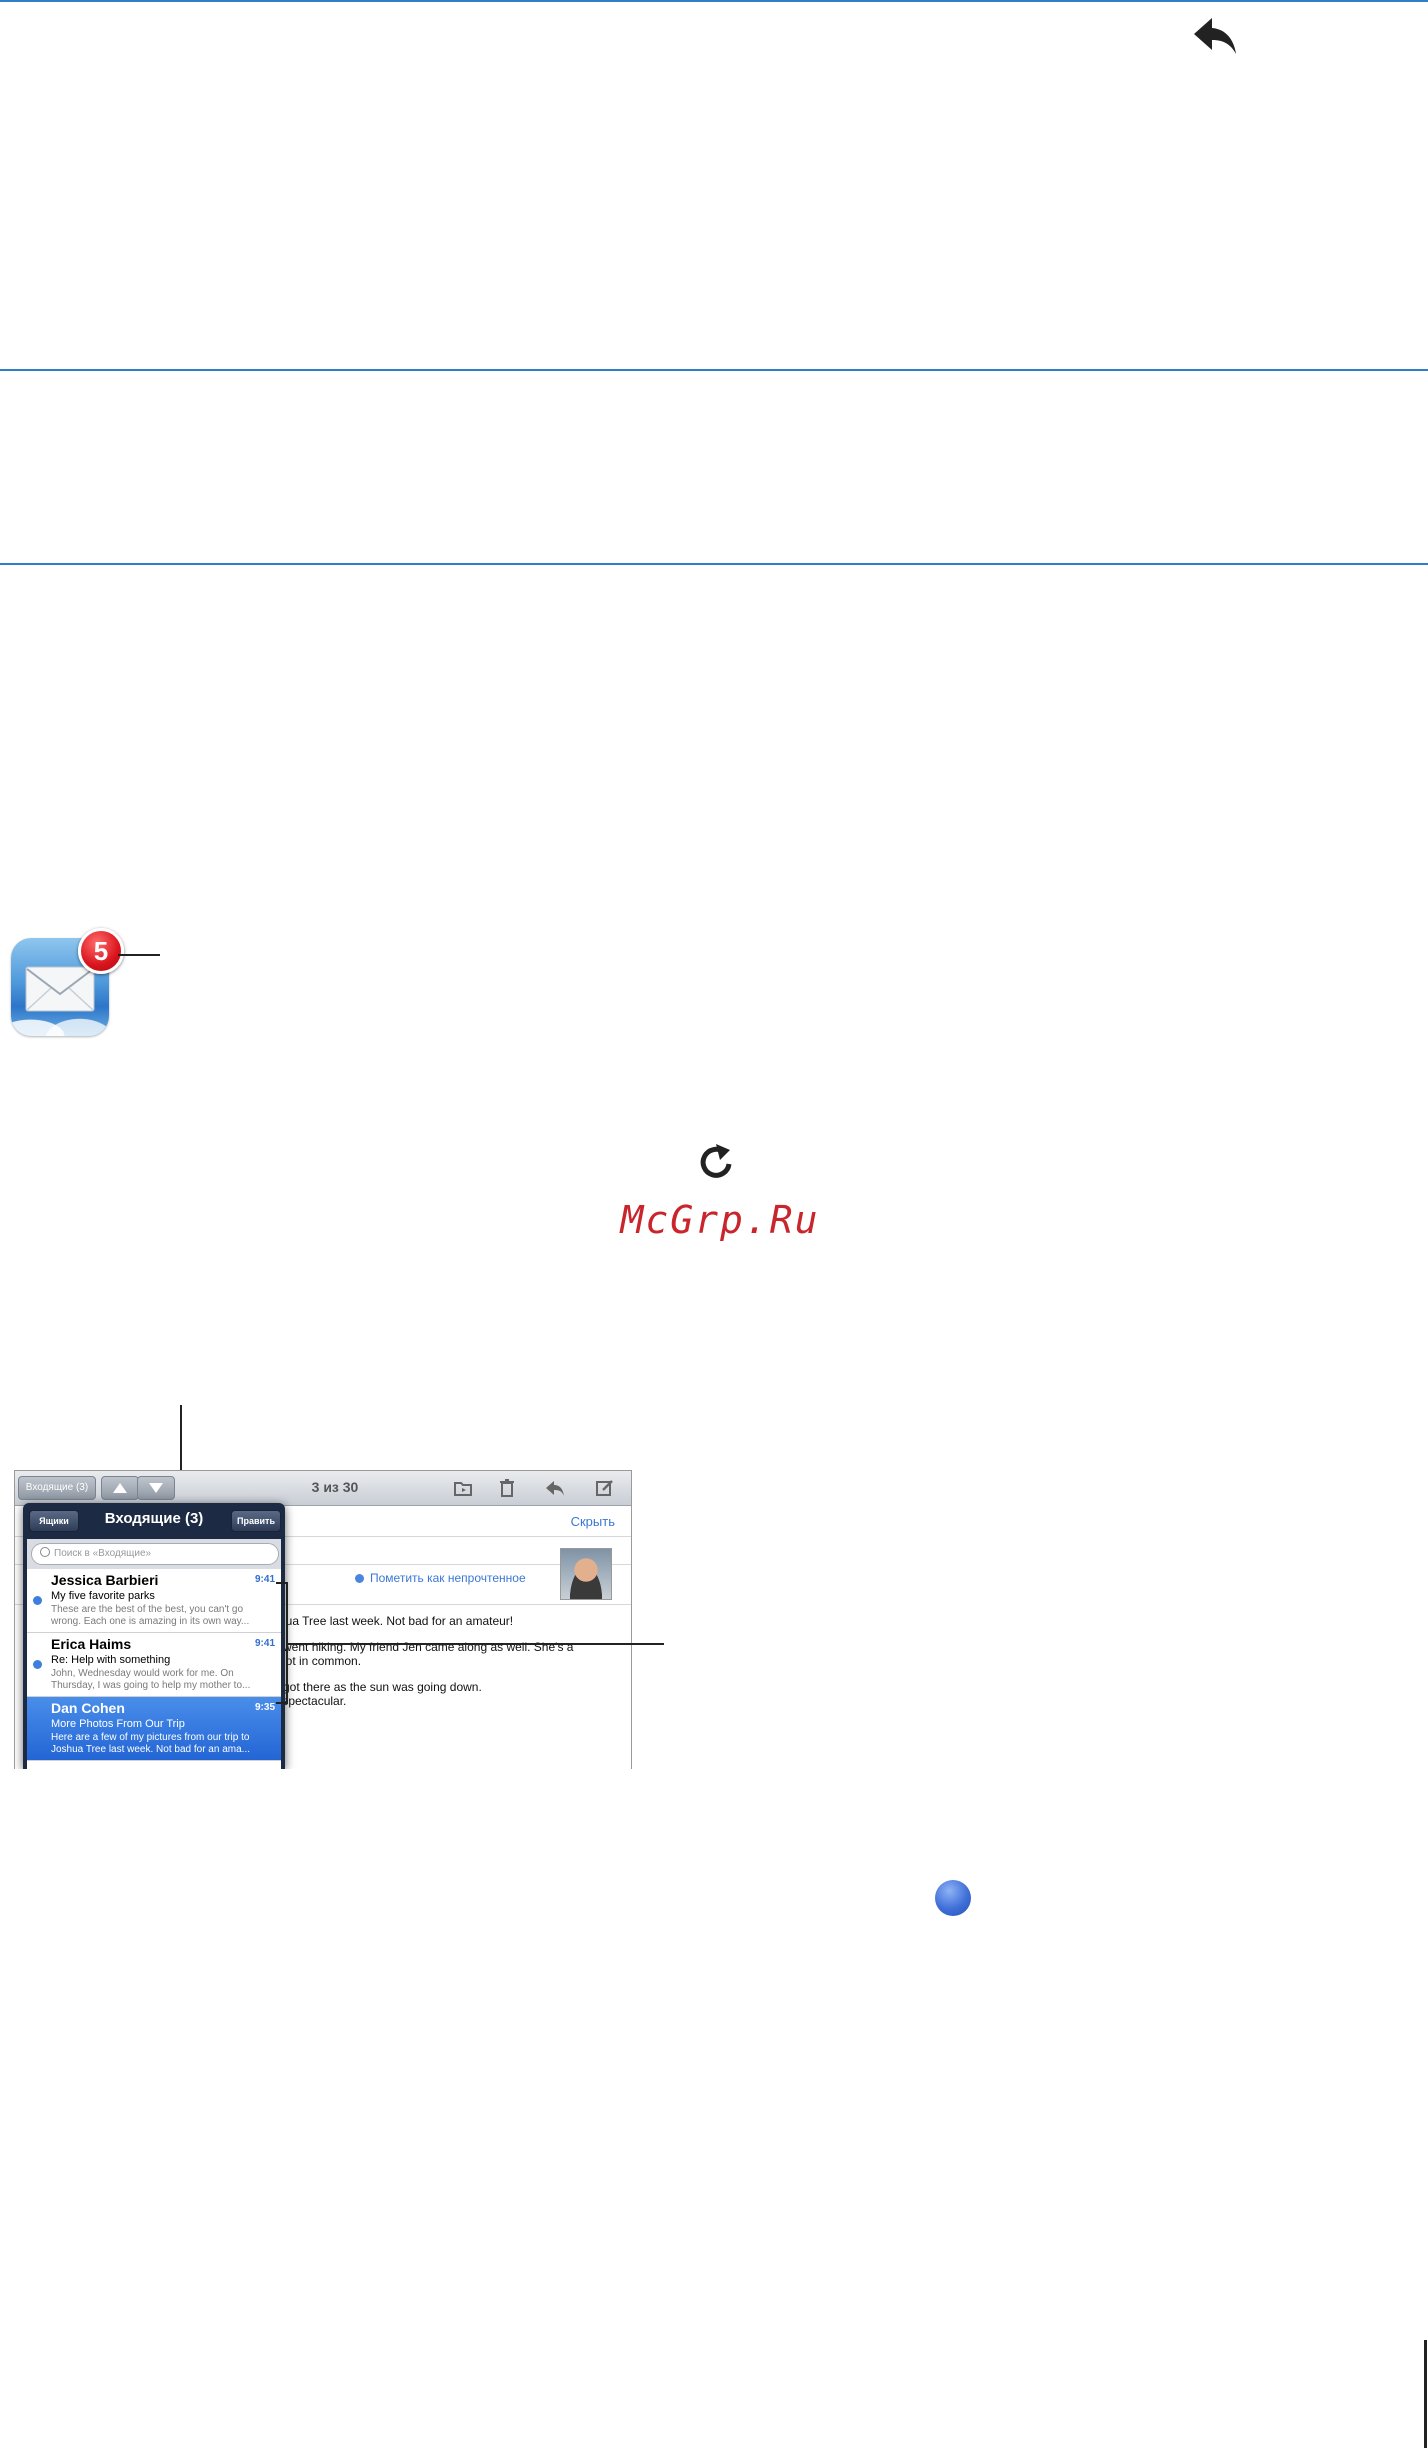 This screenshot has width=1428, height=2448. I want to click on edit-button: Править, so click(256, 1521).